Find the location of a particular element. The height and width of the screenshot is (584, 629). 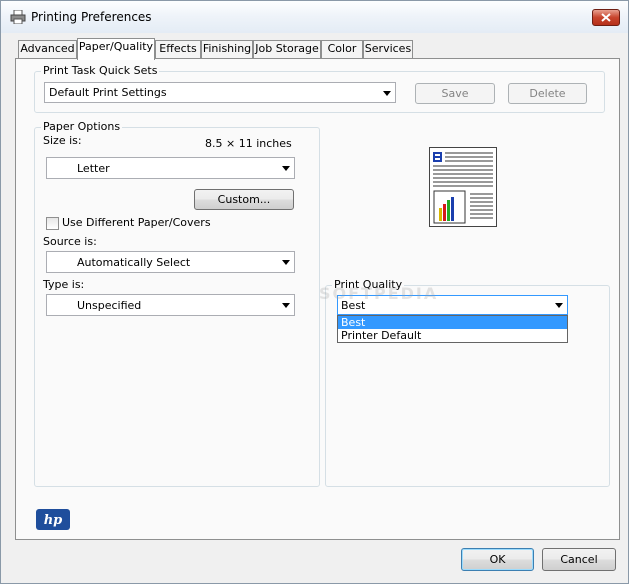

svg-text: hp is located at coordinates (53, 520).